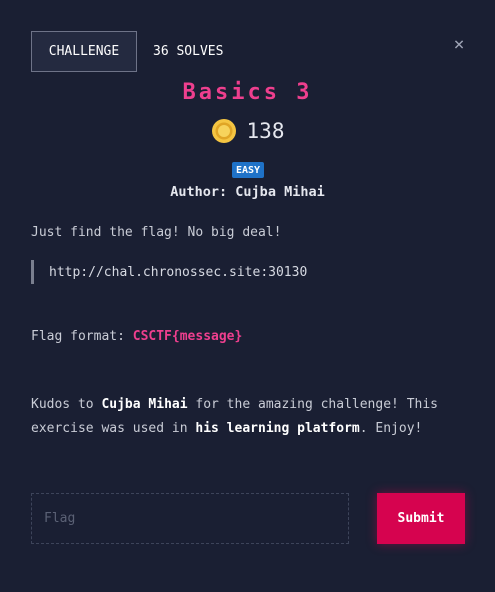 The width and height of the screenshot is (495, 592). Describe the element at coordinates (84, 51) in the screenshot. I see `tab-challenge: CHALLENGE` at that location.